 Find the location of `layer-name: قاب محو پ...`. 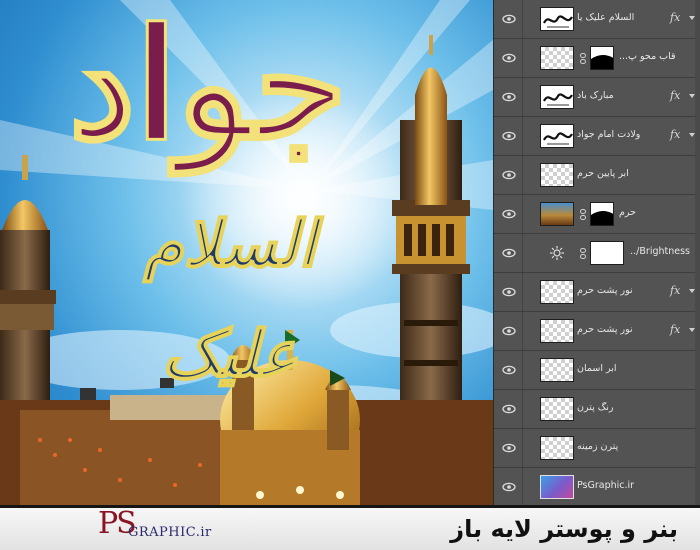

layer-name: قاب محو پ... is located at coordinates (654, 58).